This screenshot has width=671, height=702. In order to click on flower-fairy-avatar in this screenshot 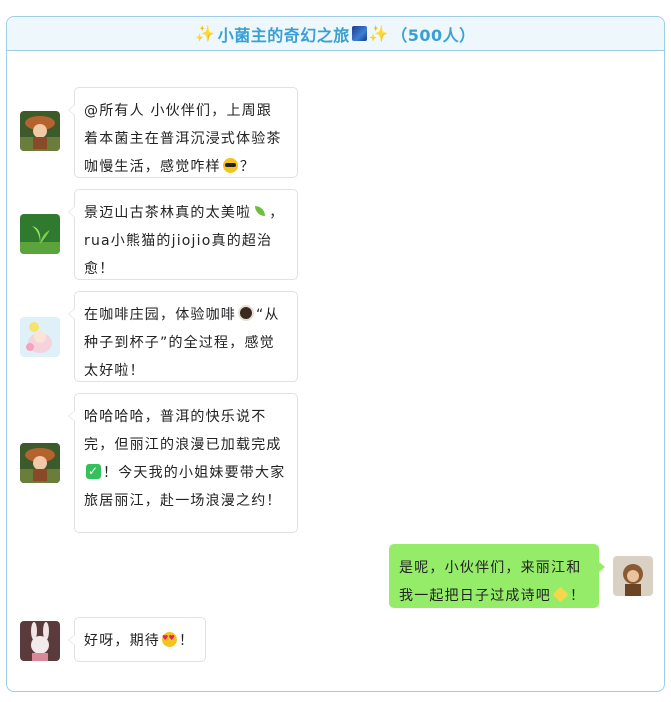, I will do `click(40, 337)`.